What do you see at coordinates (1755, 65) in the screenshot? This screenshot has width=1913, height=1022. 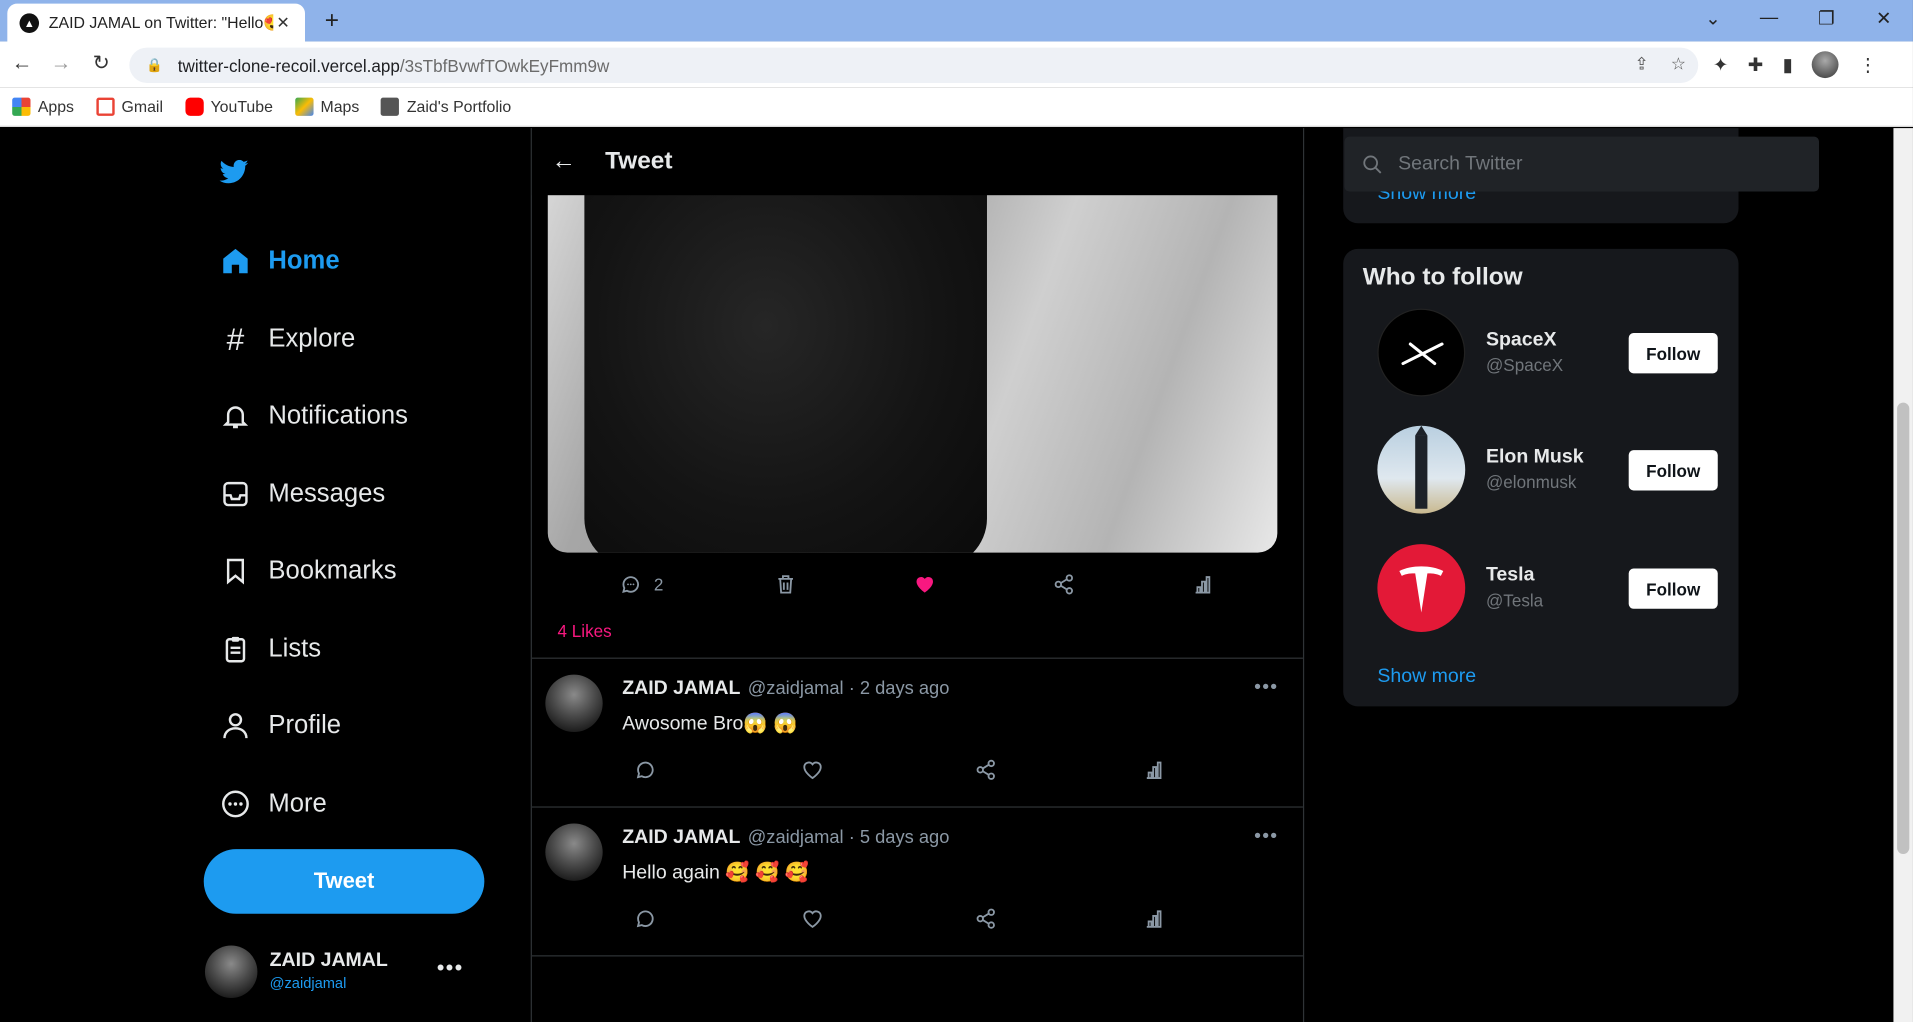 I see `puzzle-icon: ✚` at bounding box center [1755, 65].